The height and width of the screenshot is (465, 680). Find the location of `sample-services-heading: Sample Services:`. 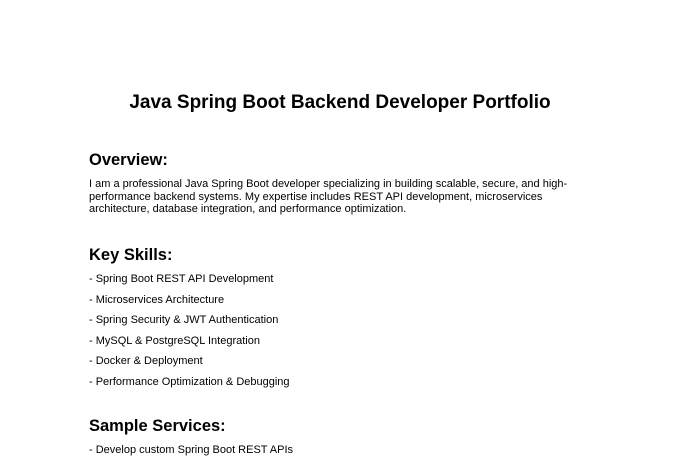

sample-services-heading: Sample Services: is located at coordinates (157, 426).